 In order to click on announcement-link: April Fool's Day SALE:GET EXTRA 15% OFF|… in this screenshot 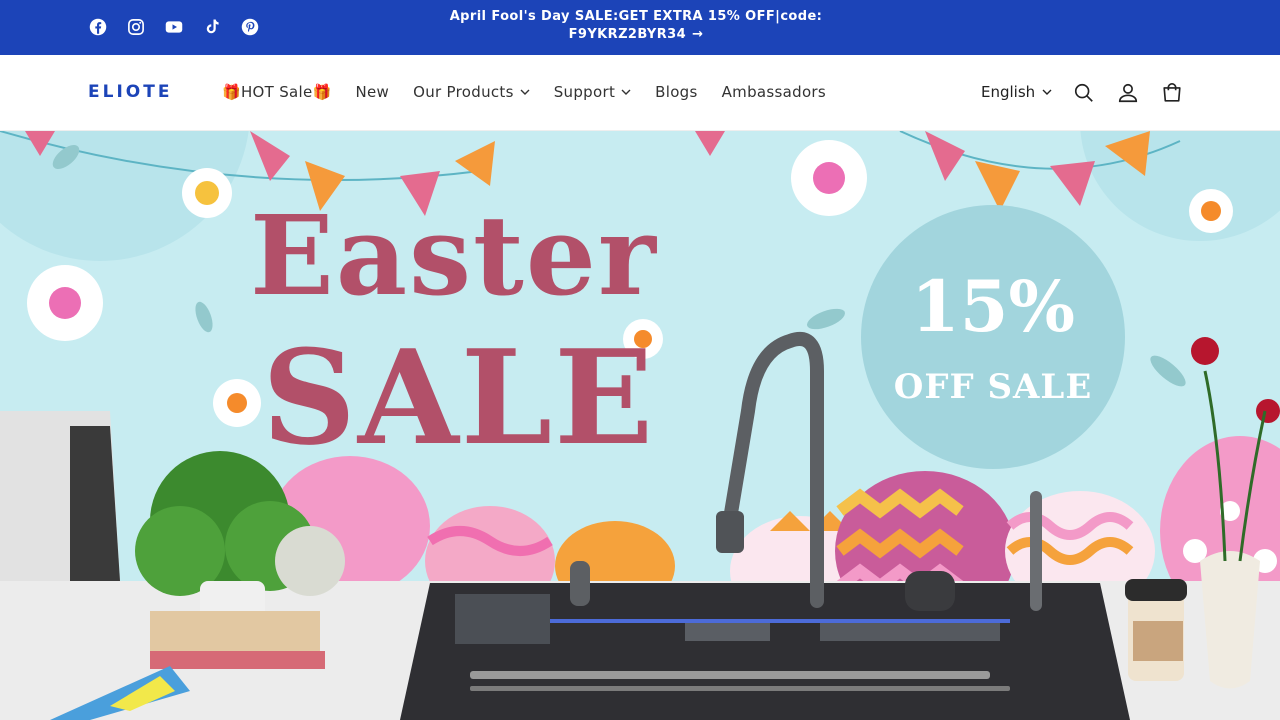, I will do `click(636, 26)`.